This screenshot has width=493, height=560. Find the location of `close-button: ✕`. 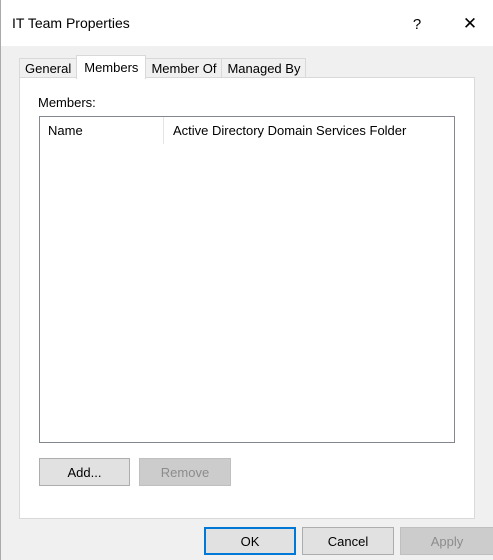

close-button: ✕ is located at coordinates (470, 24).